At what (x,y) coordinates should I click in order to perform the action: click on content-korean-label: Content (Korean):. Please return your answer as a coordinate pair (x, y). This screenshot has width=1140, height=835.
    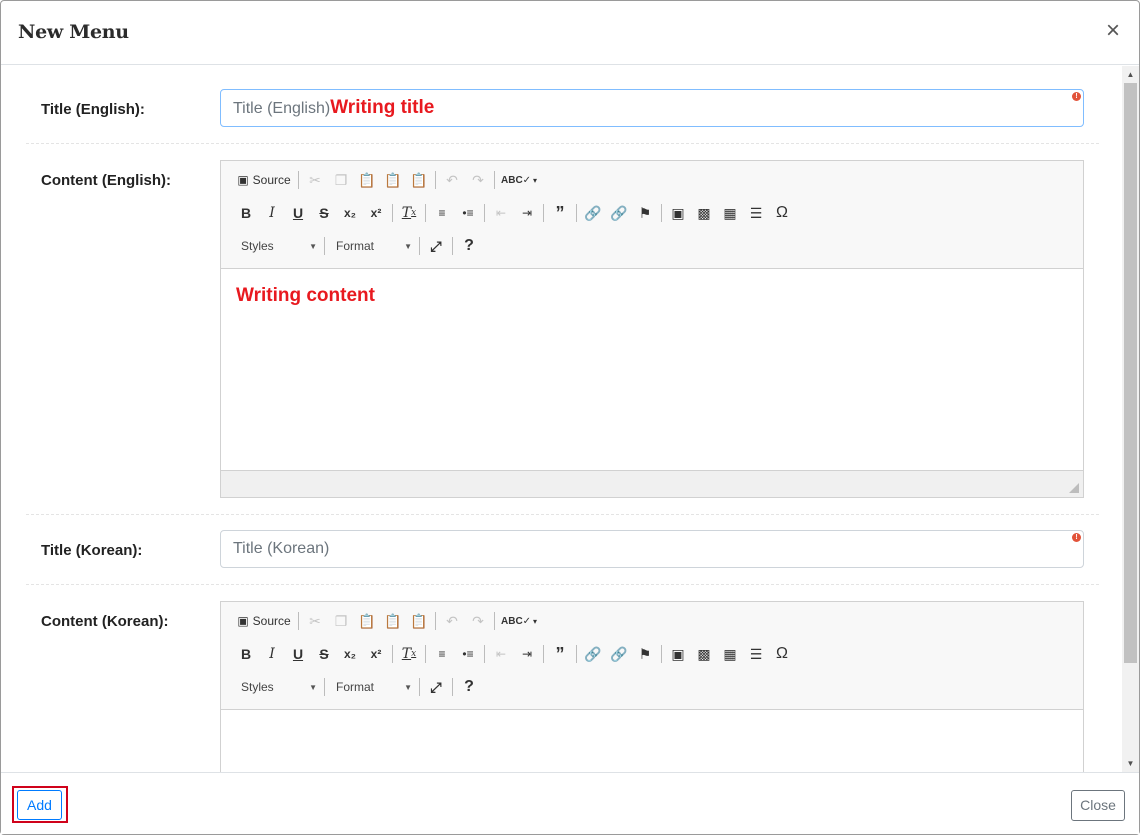
    Looking at the image, I should click on (105, 621).